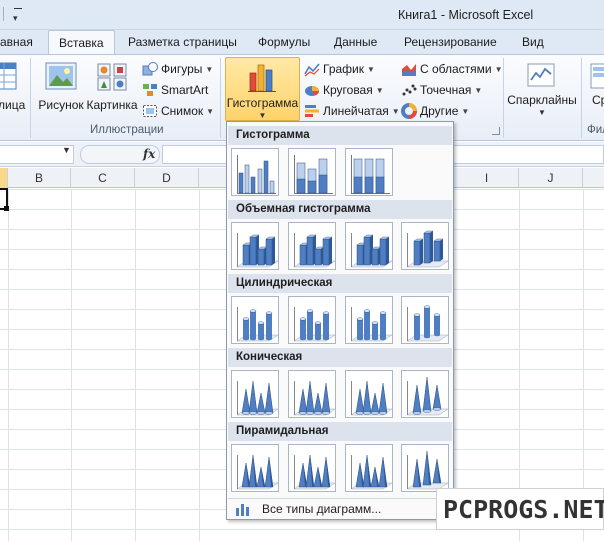 Image resolution: width=604 pixels, height=541 pixels. What do you see at coordinates (340, 283) in the screenshot?
I see `gallery-category-header: Цилиндрическая` at bounding box center [340, 283].